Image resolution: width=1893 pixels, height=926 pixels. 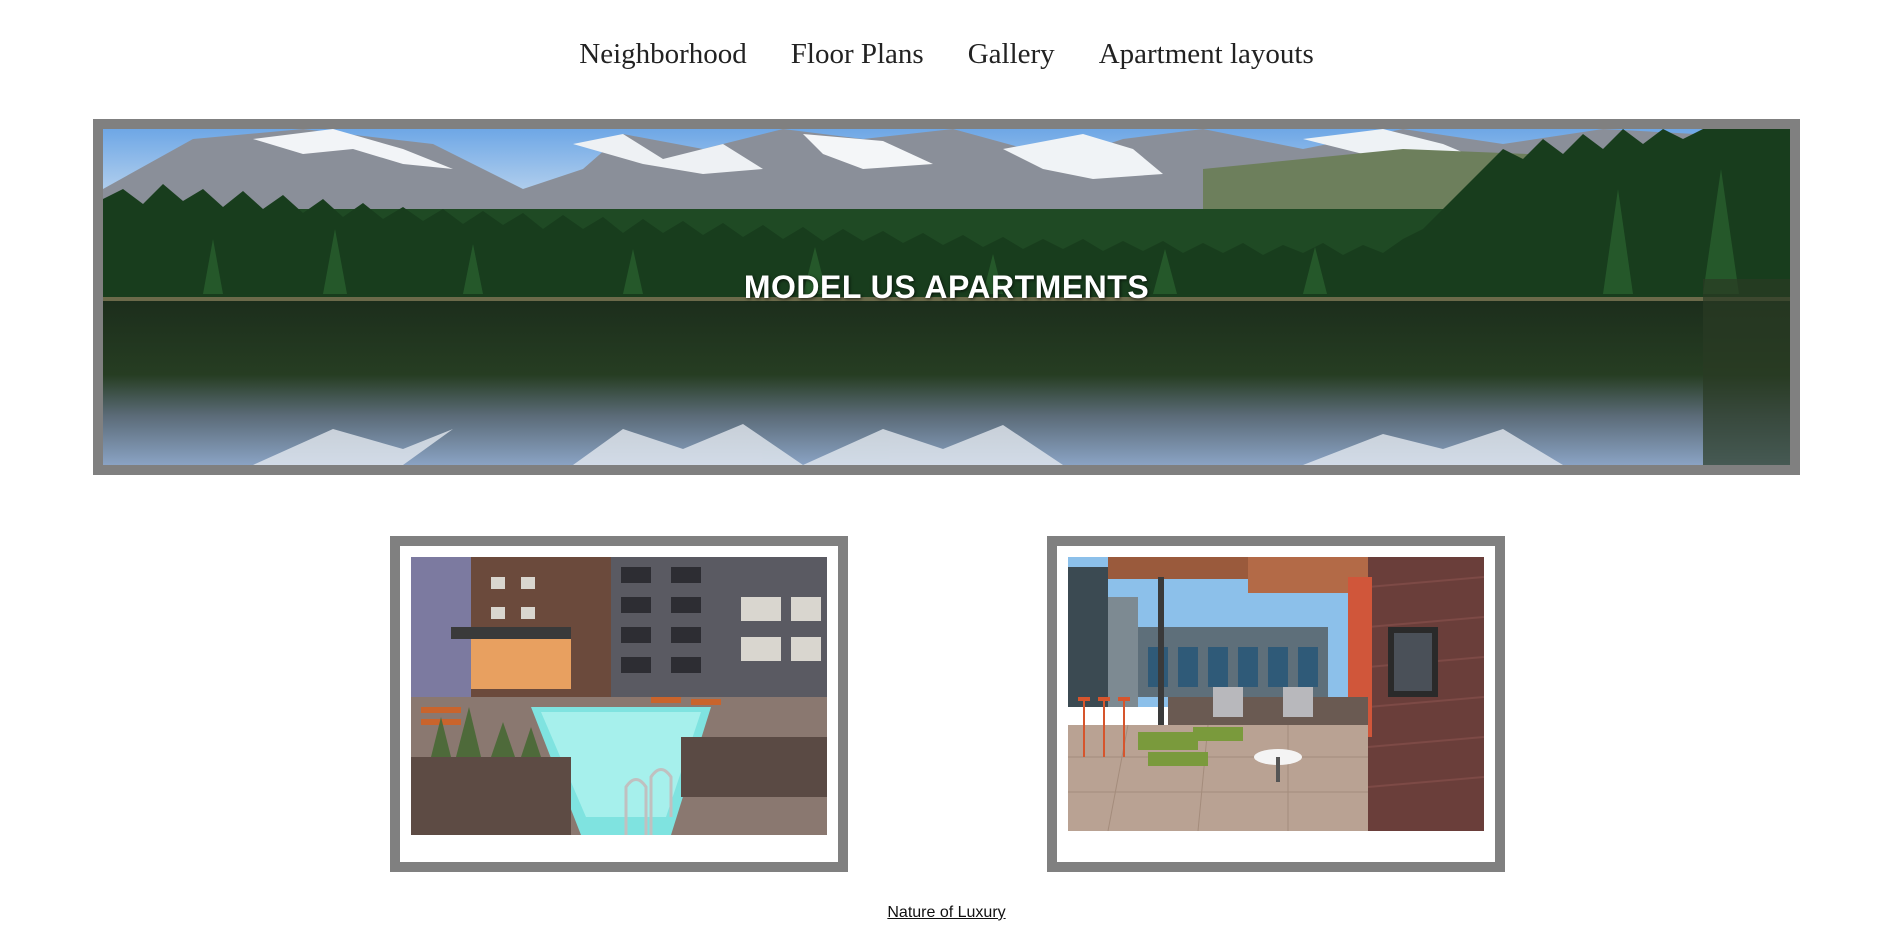 What do you see at coordinates (946, 913) in the screenshot?
I see `footer-link-nature-of-luxury: Nature of Luxury` at bounding box center [946, 913].